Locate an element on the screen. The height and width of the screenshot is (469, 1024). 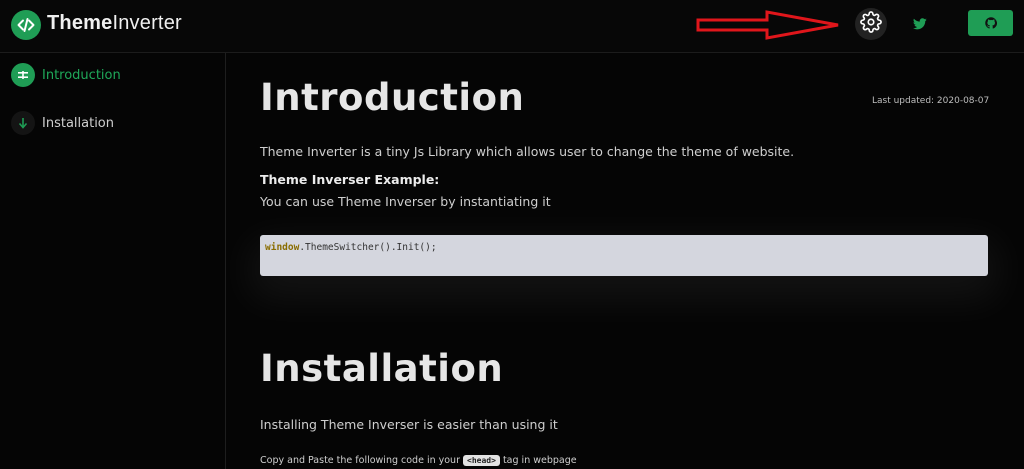
github-icon is located at coordinates (990, 23).